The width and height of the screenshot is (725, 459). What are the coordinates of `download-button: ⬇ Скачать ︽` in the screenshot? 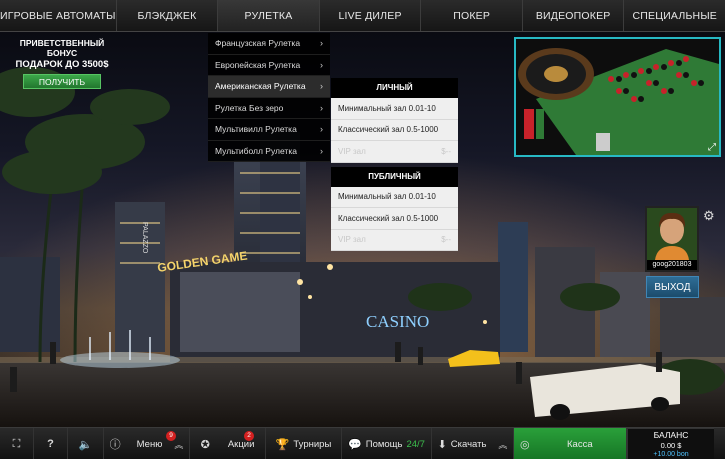 It's located at (473, 443).